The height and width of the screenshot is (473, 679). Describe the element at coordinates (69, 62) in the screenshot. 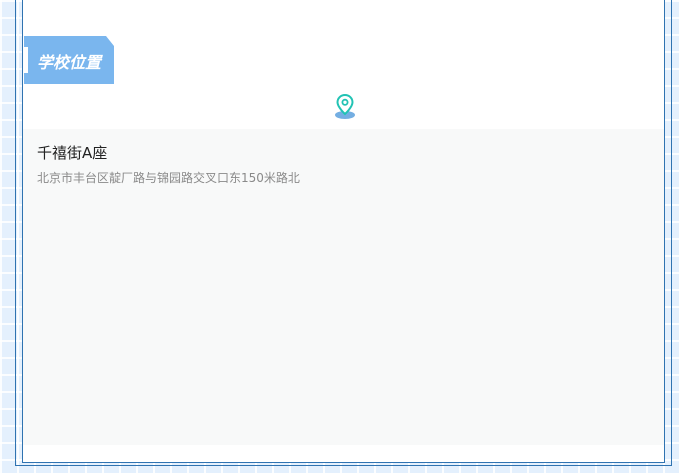

I see `section-title: 学校位置` at that location.